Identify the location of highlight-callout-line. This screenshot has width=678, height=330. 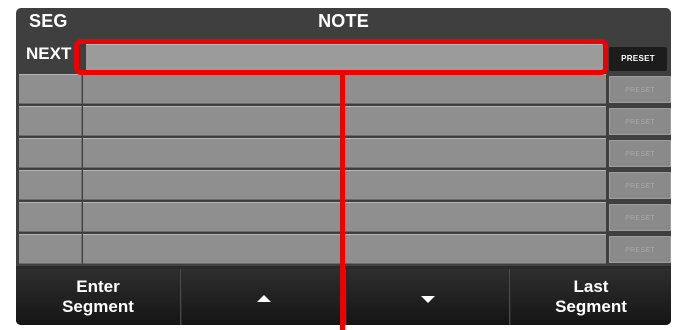
(342, 202).